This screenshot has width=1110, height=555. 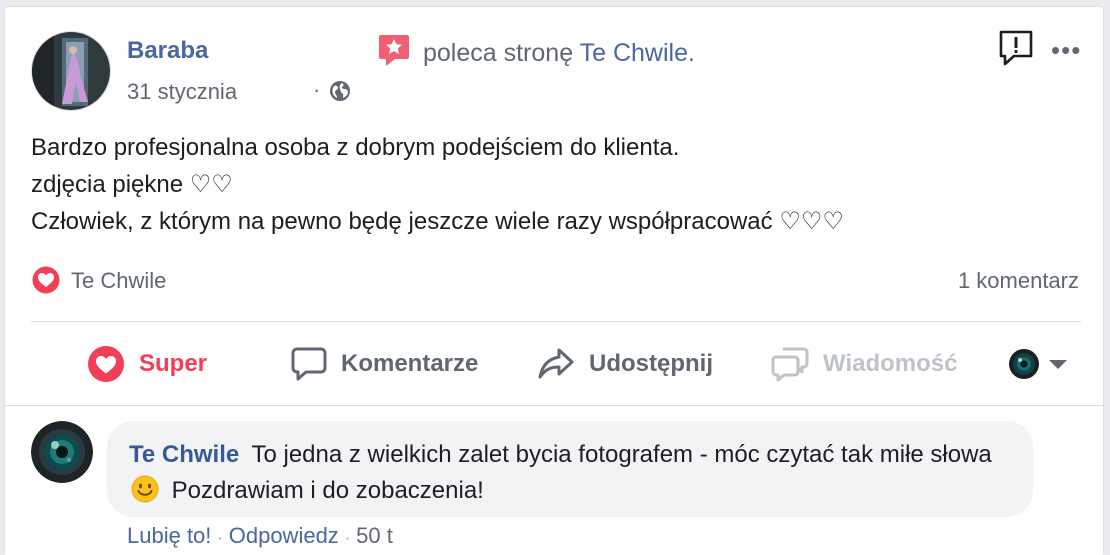 What do you see at coordinates (145, 489) in the screenshot?
I see `smile-emoji-icon` at bounding box center [145, 489].